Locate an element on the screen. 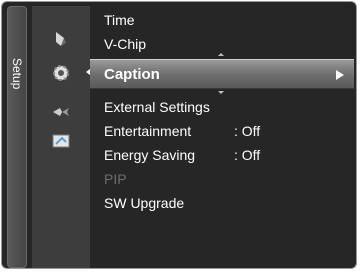  side-tab is located at coordinates (17, 137).